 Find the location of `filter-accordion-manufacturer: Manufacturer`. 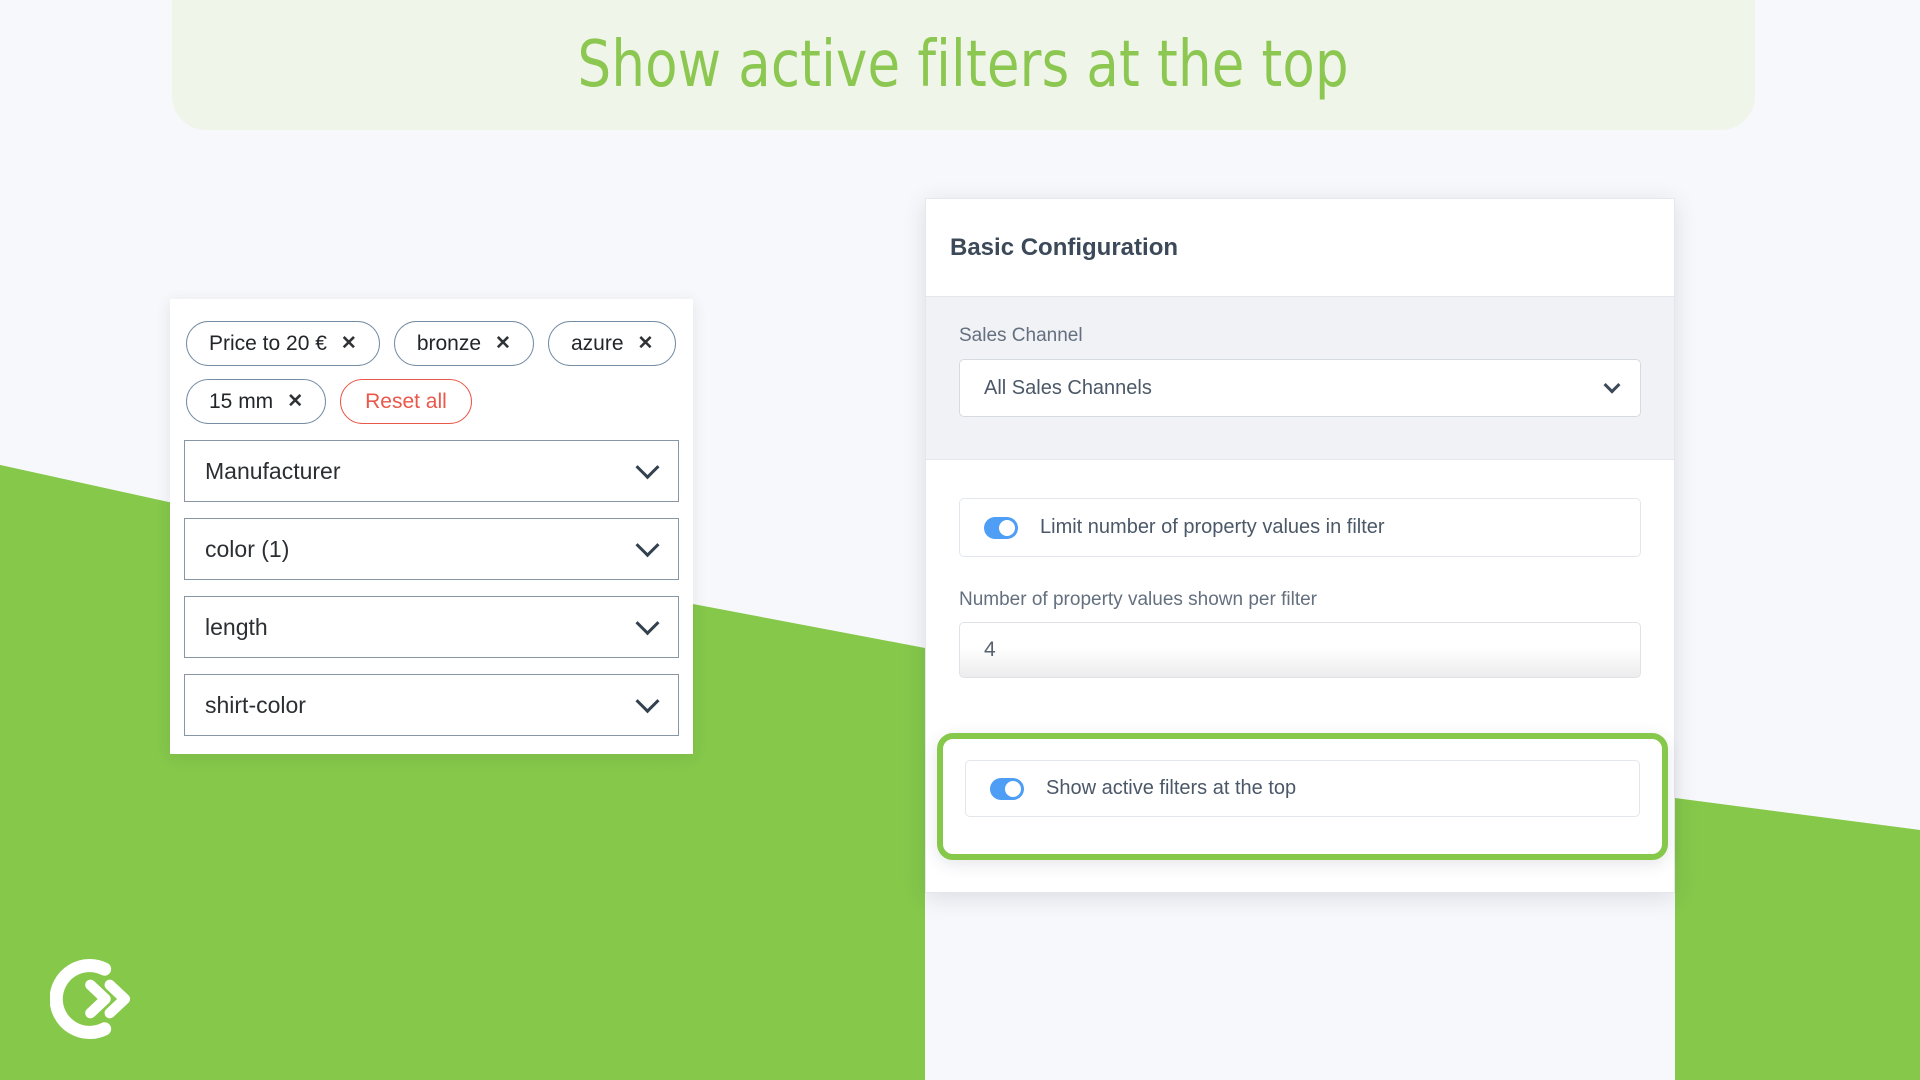

filter-accordion-manufacturer: Manufacturer is located at coordinates (431, 471).